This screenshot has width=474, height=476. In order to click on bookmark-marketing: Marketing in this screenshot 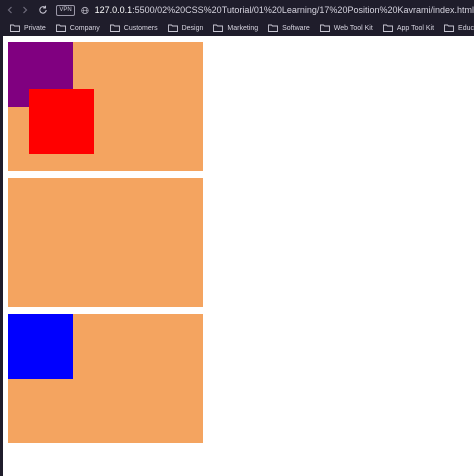, I will do `click(235, 28)`.